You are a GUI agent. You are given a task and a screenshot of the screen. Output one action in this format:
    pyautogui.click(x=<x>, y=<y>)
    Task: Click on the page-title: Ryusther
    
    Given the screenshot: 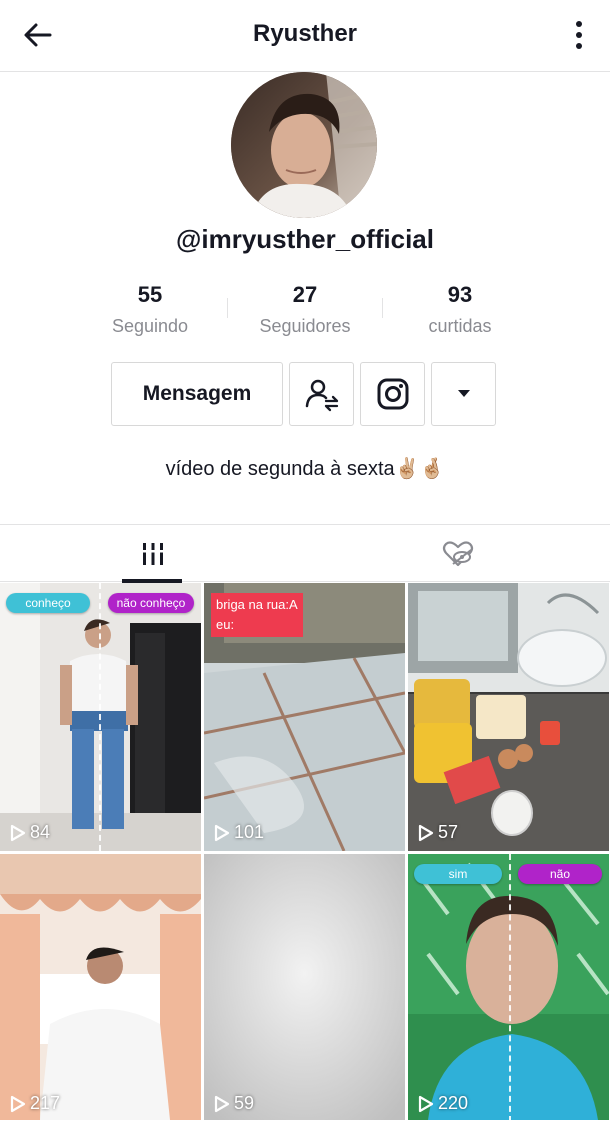 What is the action you would take?
    pyautogui.click(x=305, y=33)
    